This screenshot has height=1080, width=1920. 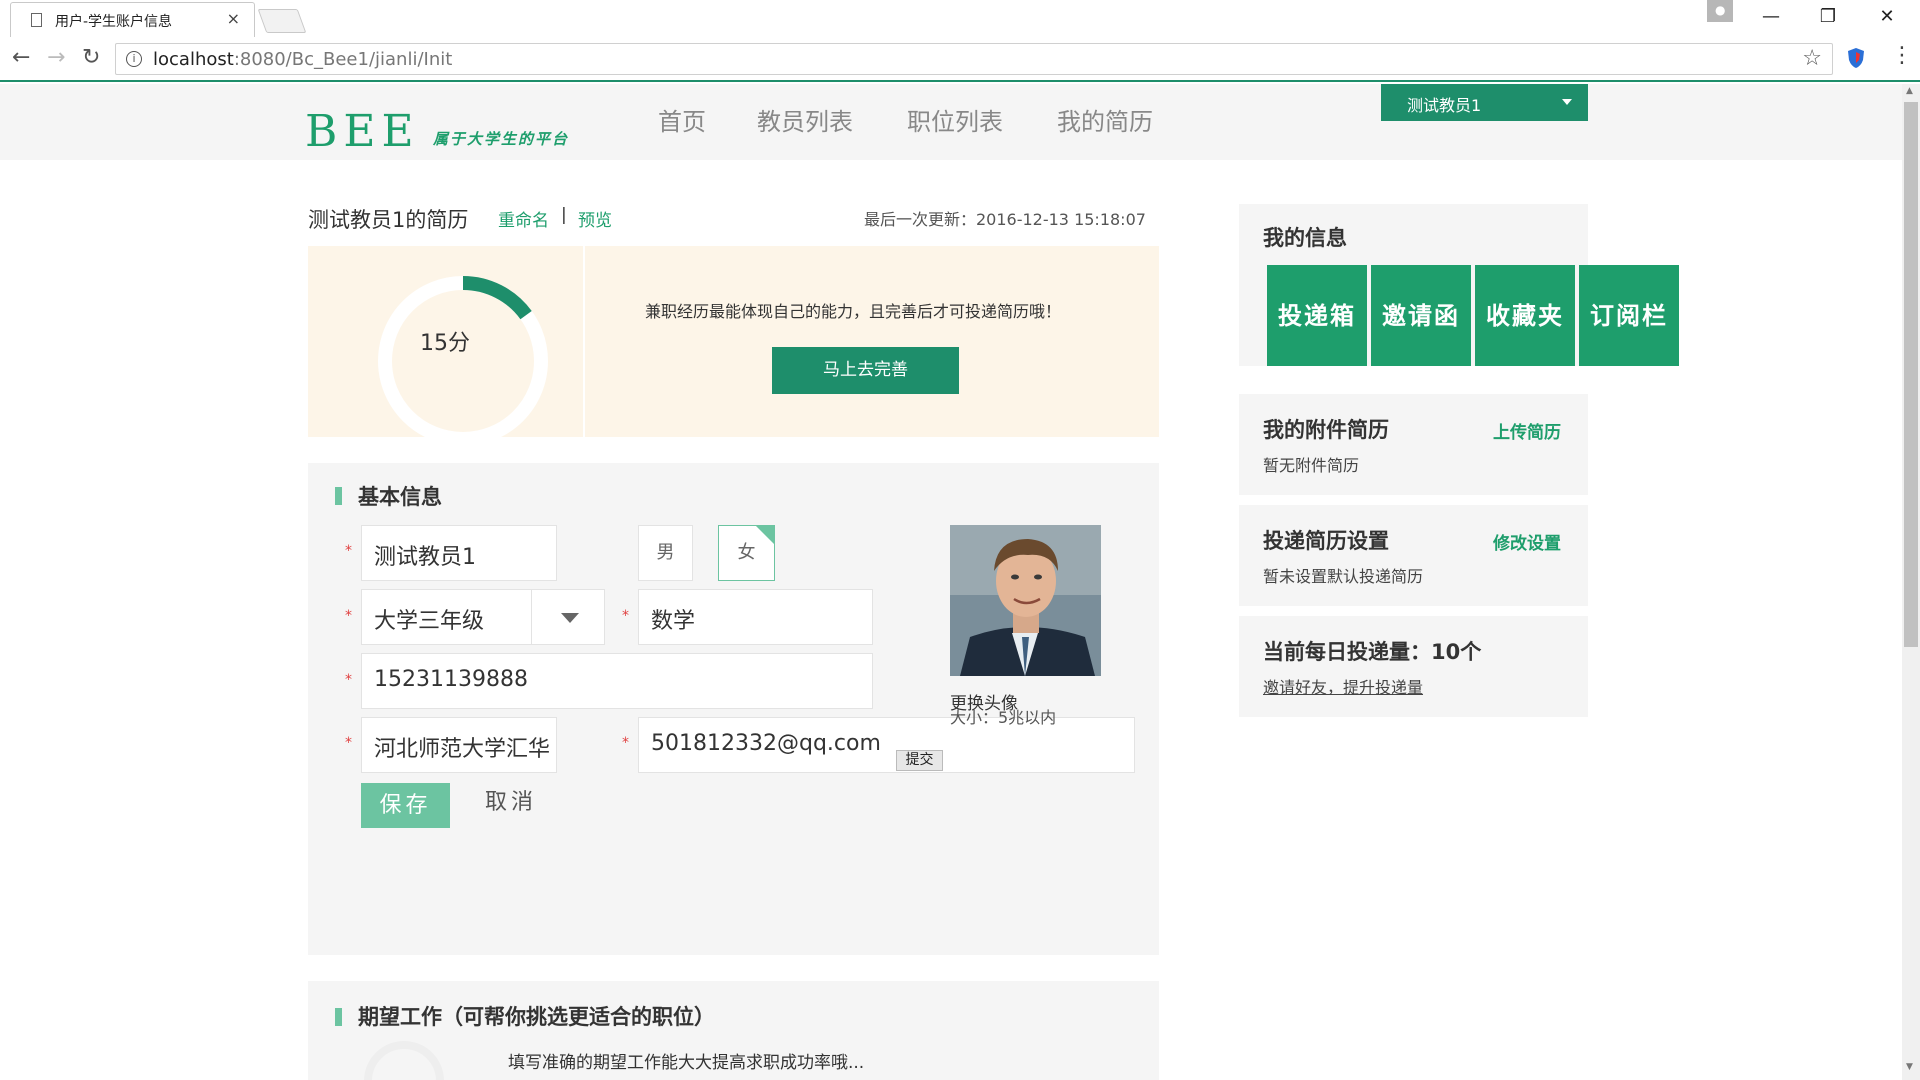 I want to click on forward-icon: →, so click(x=56, y=57).